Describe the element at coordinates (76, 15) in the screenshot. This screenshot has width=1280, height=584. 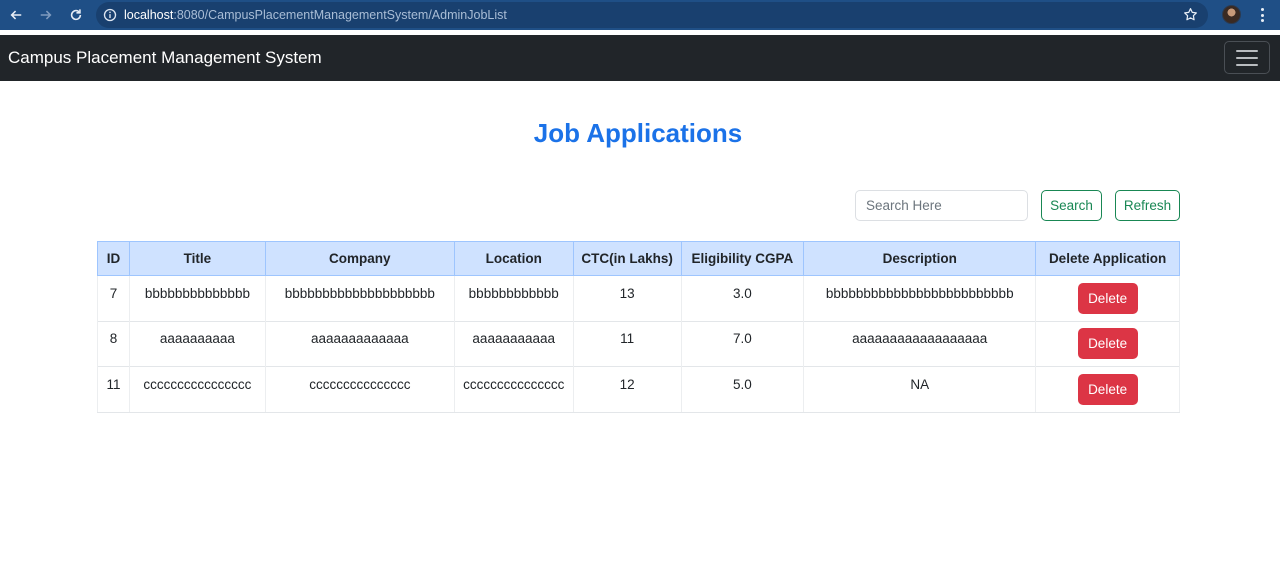
I see `reload-icon` at that location.